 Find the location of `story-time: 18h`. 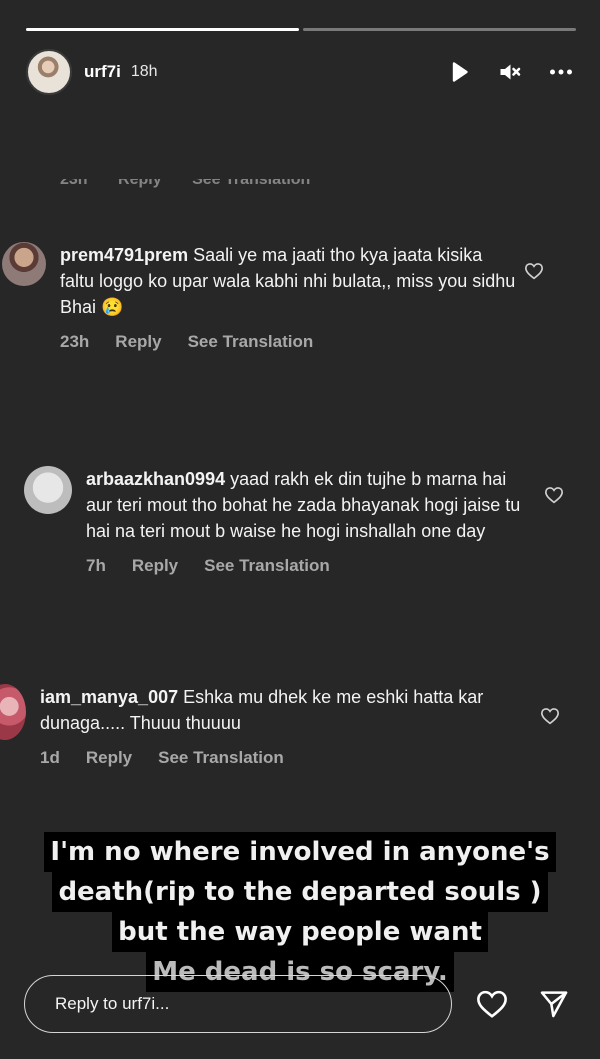

story-time: 18h is located at coordinates (144, 71).